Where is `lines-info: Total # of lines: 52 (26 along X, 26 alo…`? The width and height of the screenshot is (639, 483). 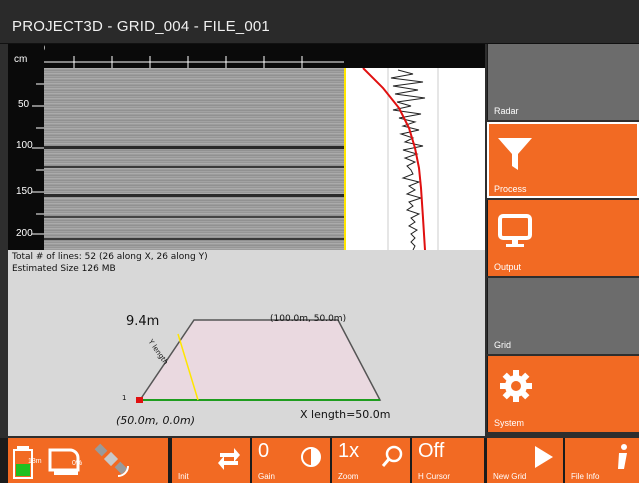
lines-info: Total # of lines: 52 (26 along X, 26 alo… is located at coordinates (110, 257).